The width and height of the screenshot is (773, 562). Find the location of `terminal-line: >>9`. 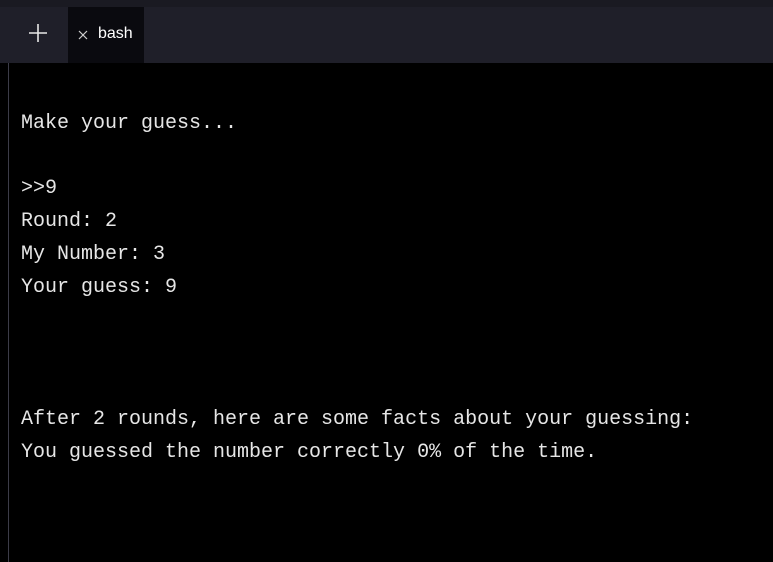

terminal-line: >>9 is located at coordinates (39, 188).